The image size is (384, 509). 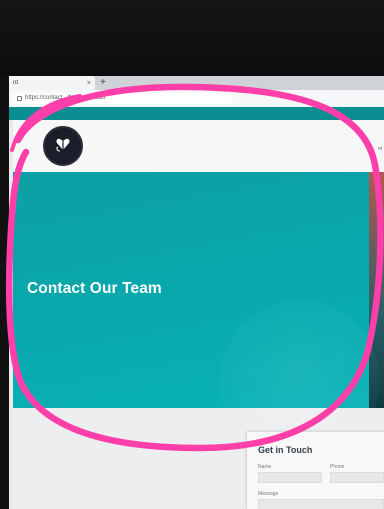 I want to click on page-top-strip, so click(x=196, y=113).